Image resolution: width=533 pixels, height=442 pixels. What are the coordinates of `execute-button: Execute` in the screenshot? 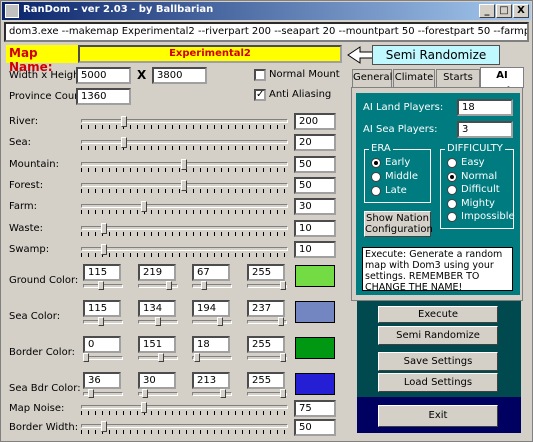 It's located at (438, 314).